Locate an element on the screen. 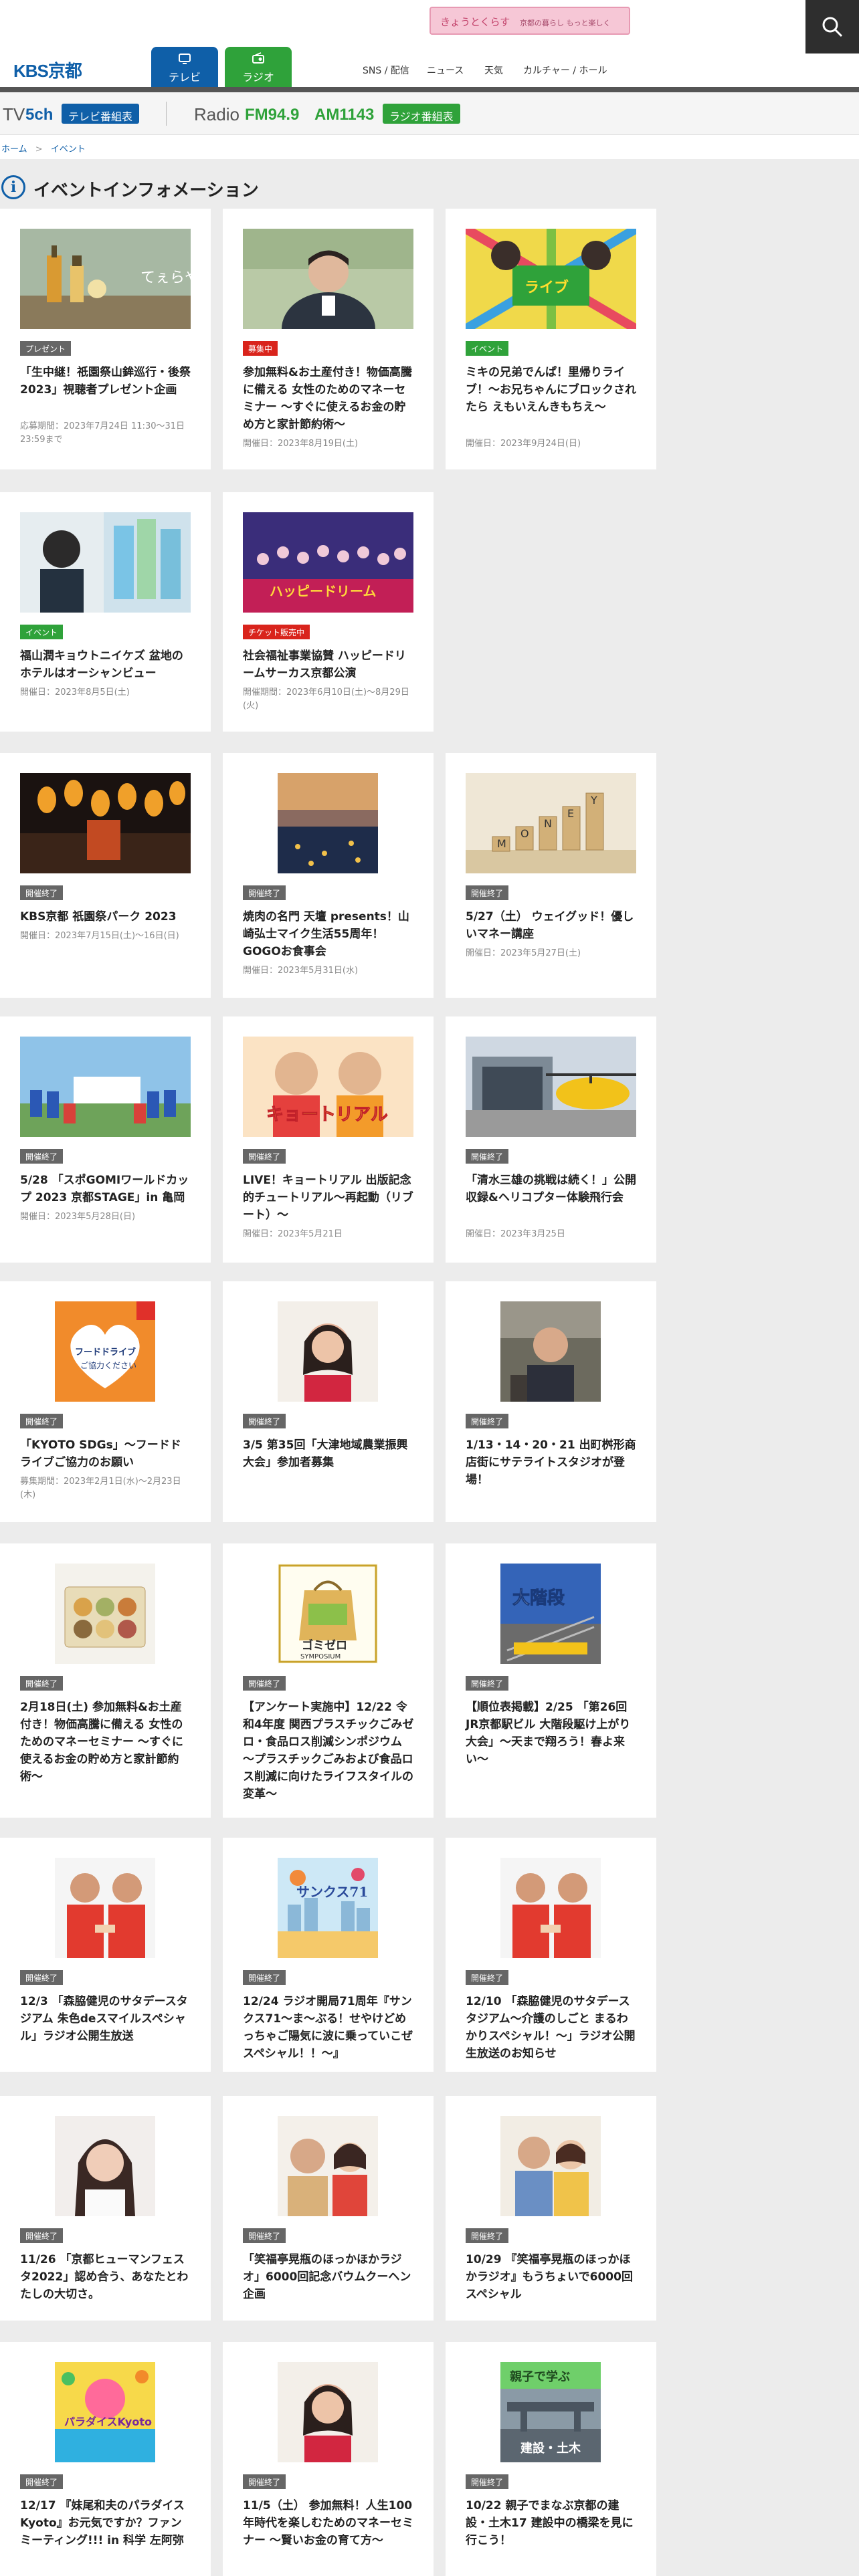 Image resolution: width=859 pixels, height=2576 pixels. svg-text: M is located at coordinates (502, 843).